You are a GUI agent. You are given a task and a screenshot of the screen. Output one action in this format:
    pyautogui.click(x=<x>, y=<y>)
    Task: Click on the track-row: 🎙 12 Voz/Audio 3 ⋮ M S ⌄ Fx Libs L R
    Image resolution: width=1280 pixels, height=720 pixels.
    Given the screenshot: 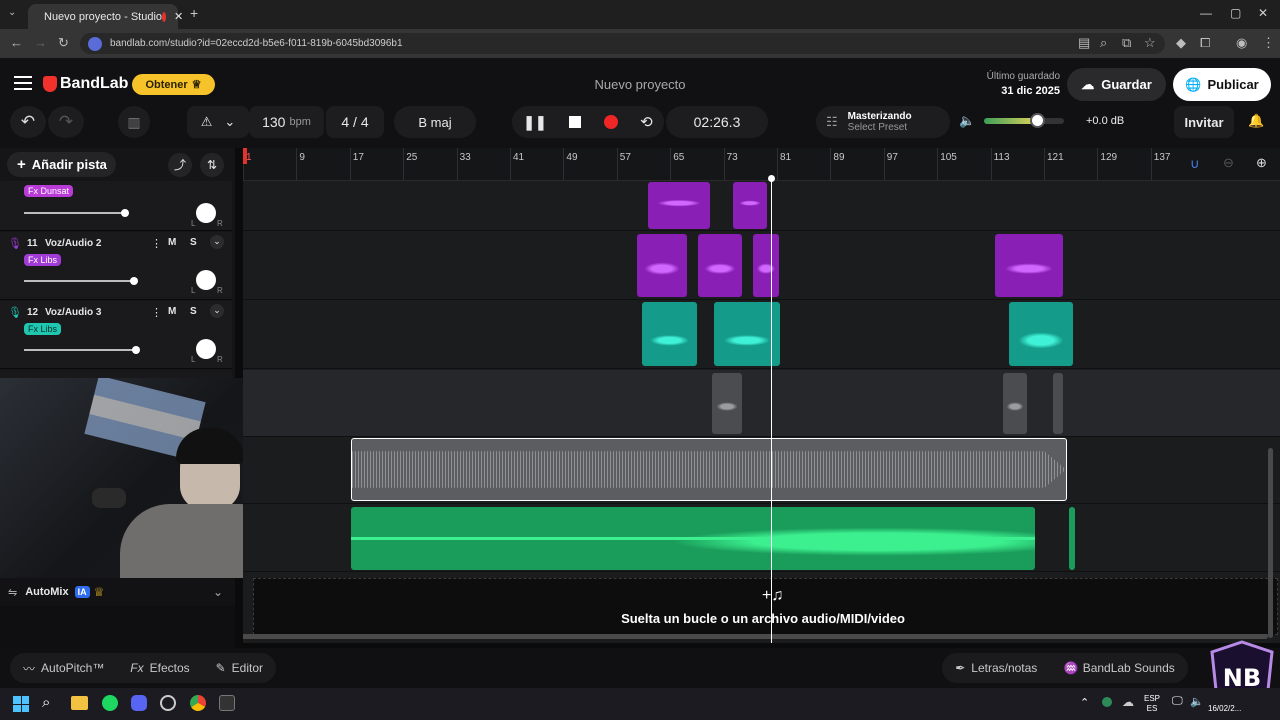 What is the action you would take?
    pyautogui.click(x=116, y=335)
    